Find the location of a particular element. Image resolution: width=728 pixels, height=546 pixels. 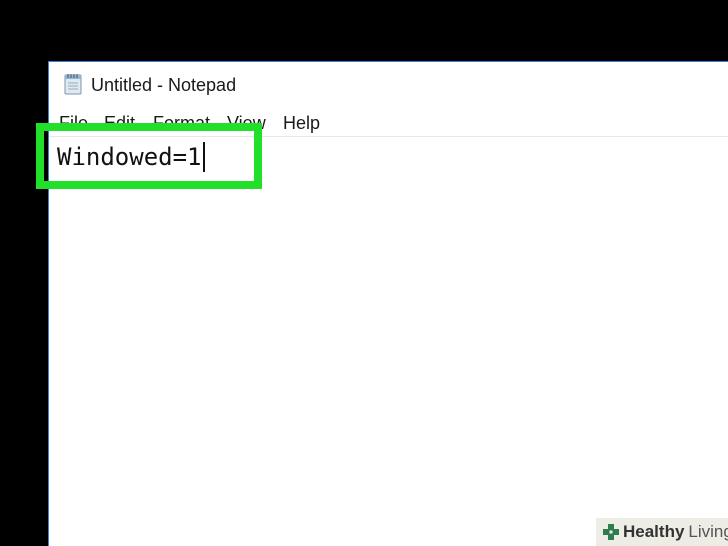

watermark-brand-bold: Healthy is located at coordinates (654, 531).